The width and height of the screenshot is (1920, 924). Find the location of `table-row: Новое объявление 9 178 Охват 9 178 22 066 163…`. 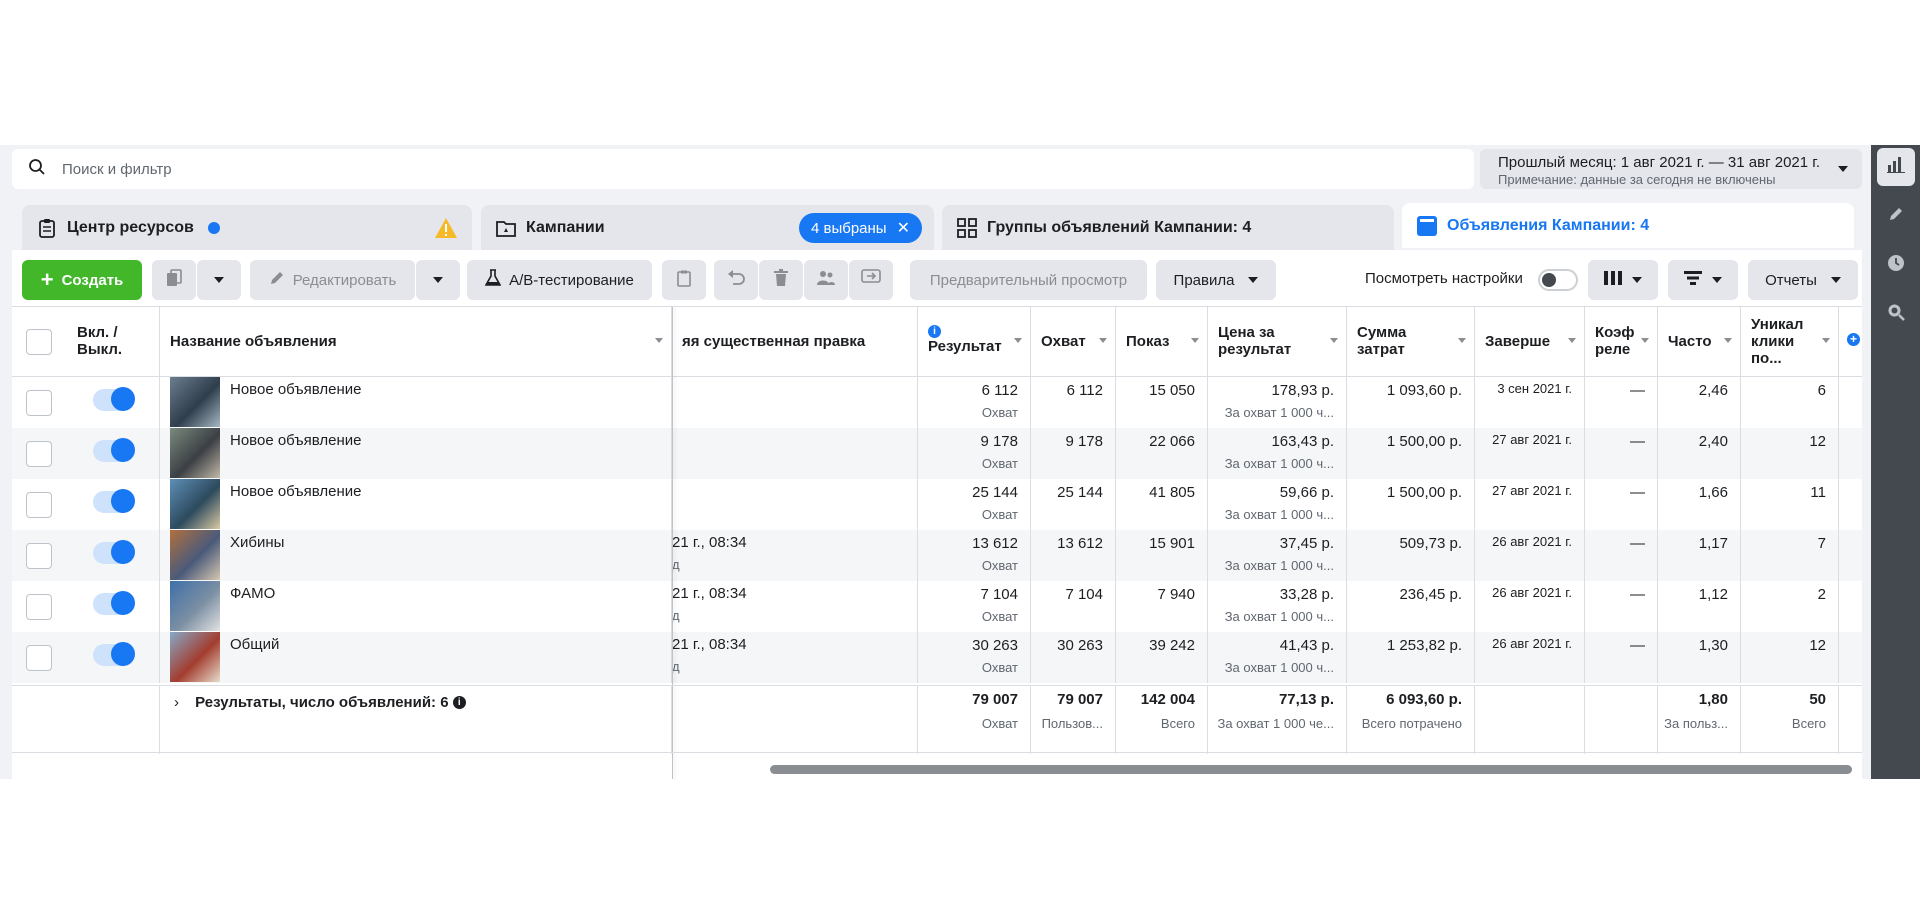

table-row: Новое объявление 9 178 Охват 9 178 22 066 163… is located at coordinates (937, 453).